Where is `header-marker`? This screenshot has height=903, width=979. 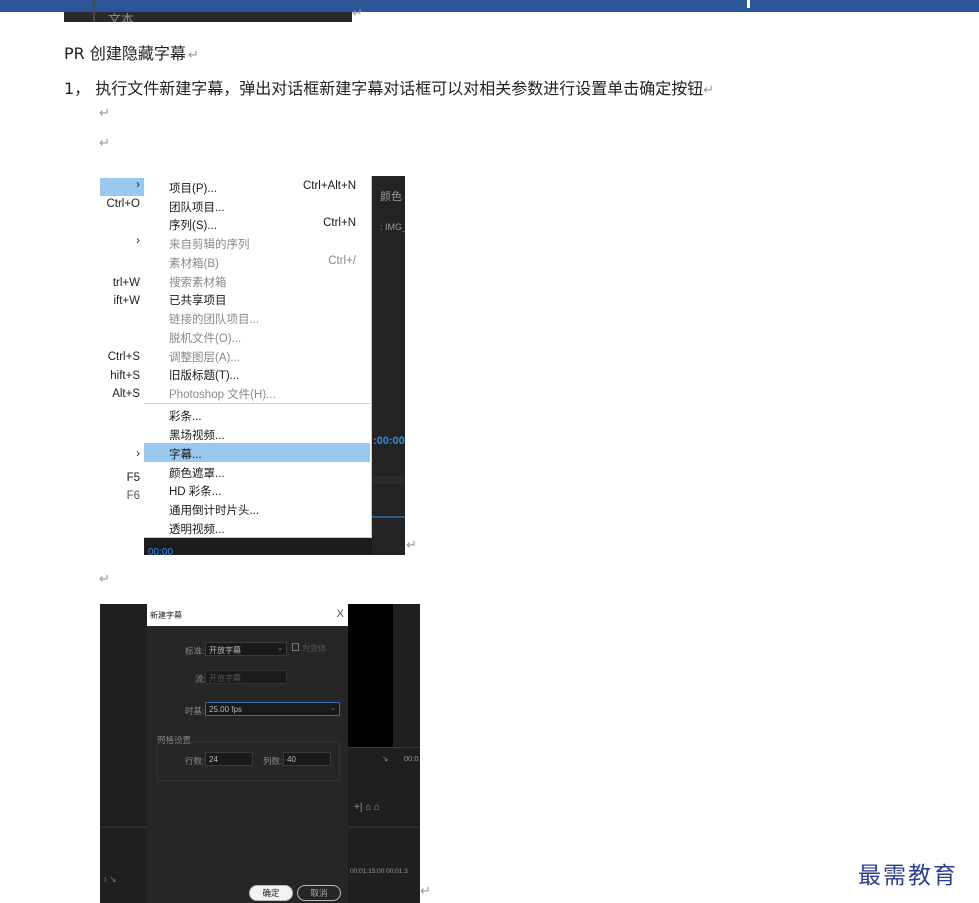
header-marker is located at coordinates (748, 4).